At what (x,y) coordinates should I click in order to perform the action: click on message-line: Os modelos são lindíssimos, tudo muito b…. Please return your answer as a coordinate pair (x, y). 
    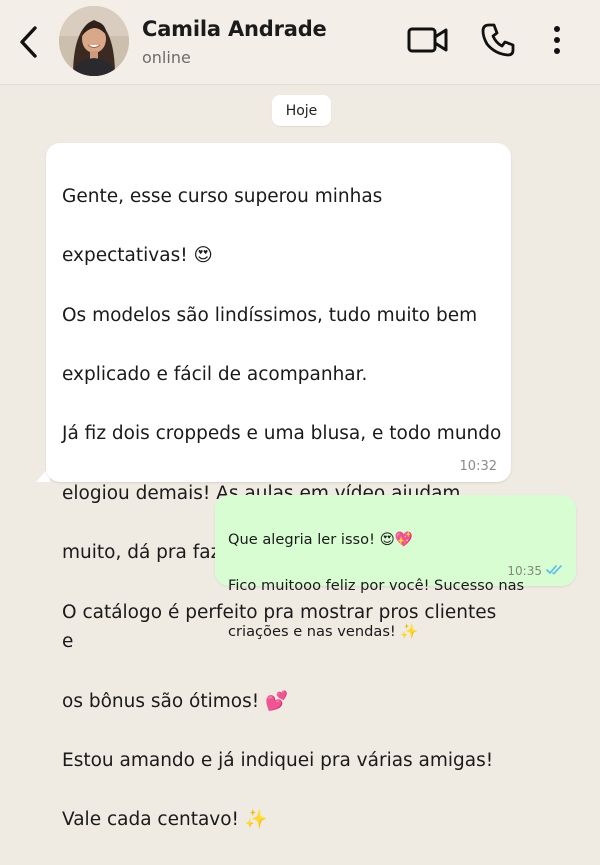
    Looking at the image, I should click on (270, 315).